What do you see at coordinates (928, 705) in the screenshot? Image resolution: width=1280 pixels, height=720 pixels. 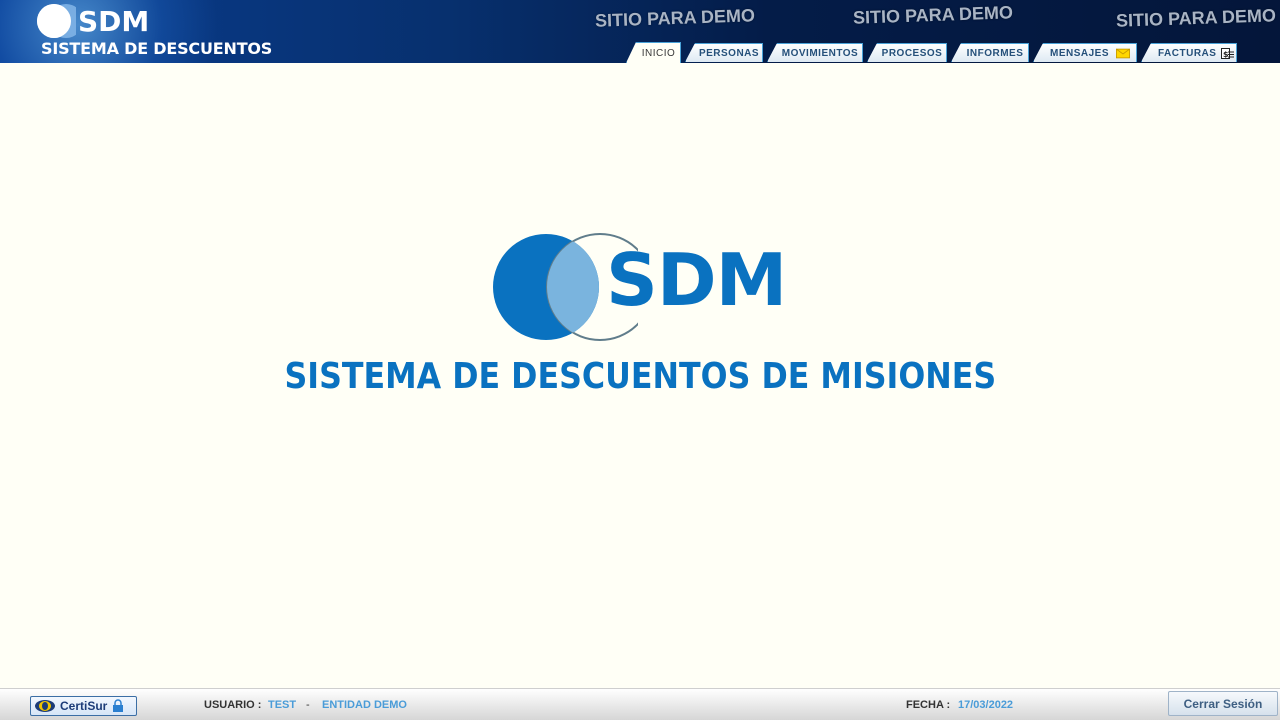 I see `fecha-label: FECHA :` at bounding box center [928, 705].